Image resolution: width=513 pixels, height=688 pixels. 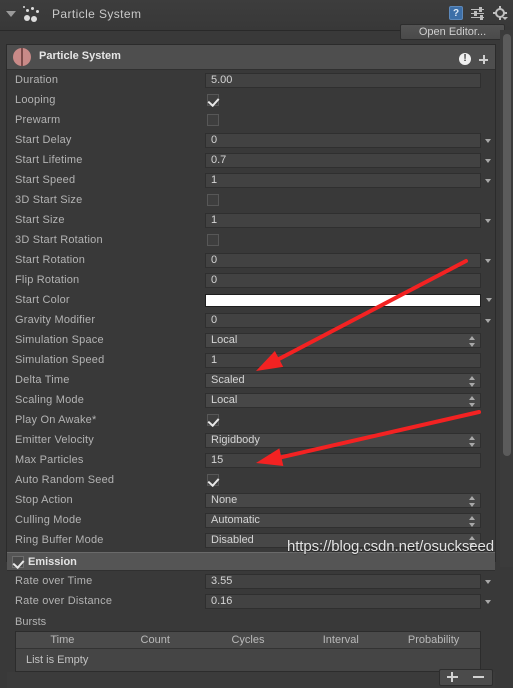 What do you see at coordinates (343, 520) in the screenshot?
I see `enum-field: Automatic` at bounding box center [343, 520].